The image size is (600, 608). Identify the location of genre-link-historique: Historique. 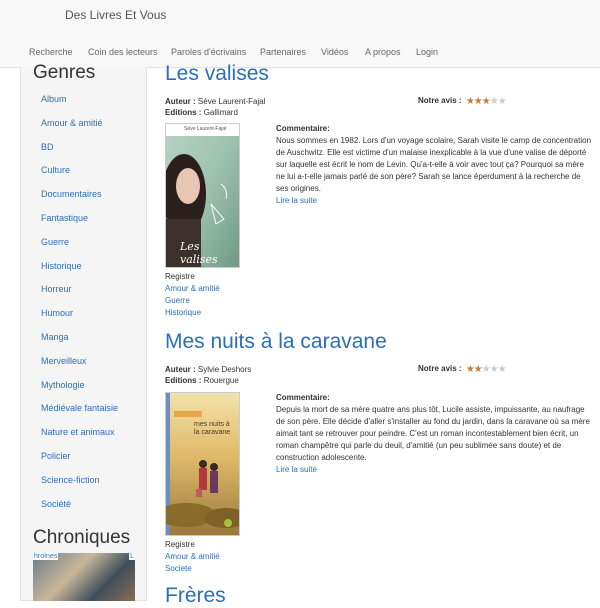
(61, 266).